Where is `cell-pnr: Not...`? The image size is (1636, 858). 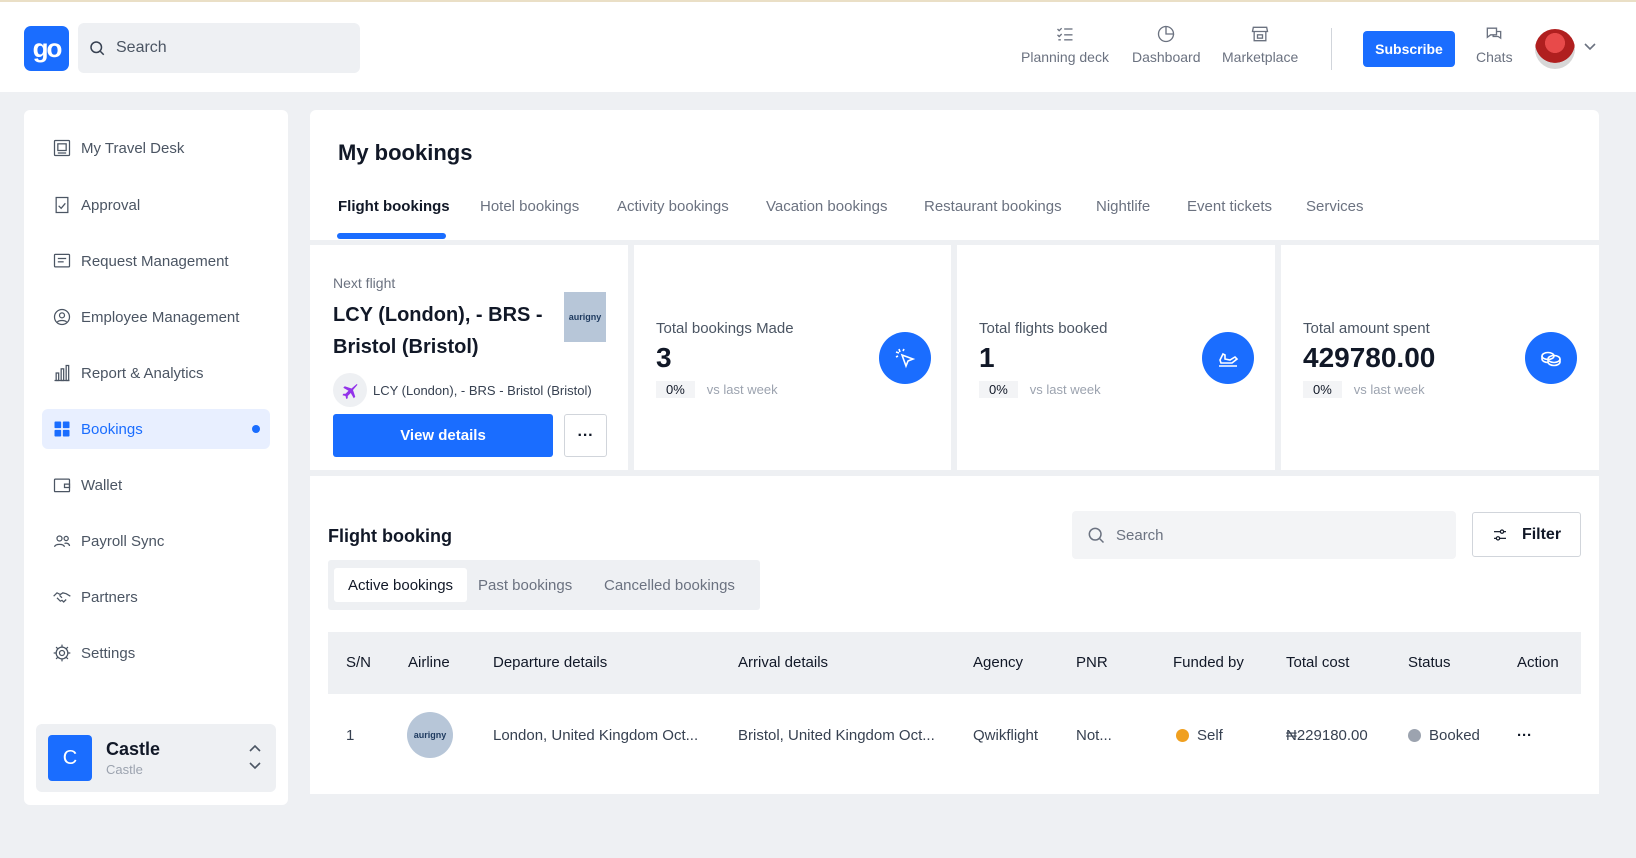 cell-pnr: Not... is located at coordinates (1094, 735).